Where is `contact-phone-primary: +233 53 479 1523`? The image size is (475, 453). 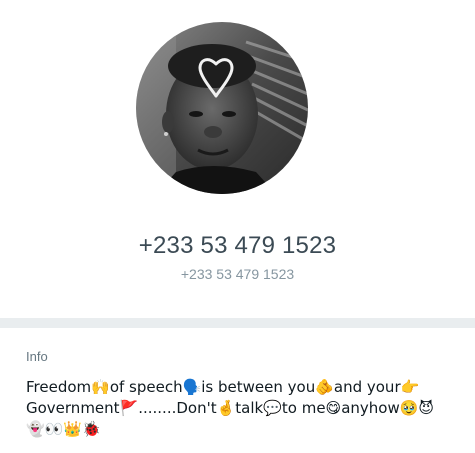
contact-phone-primary: +233 53 479 1523 is located at coordinates (237, 245).